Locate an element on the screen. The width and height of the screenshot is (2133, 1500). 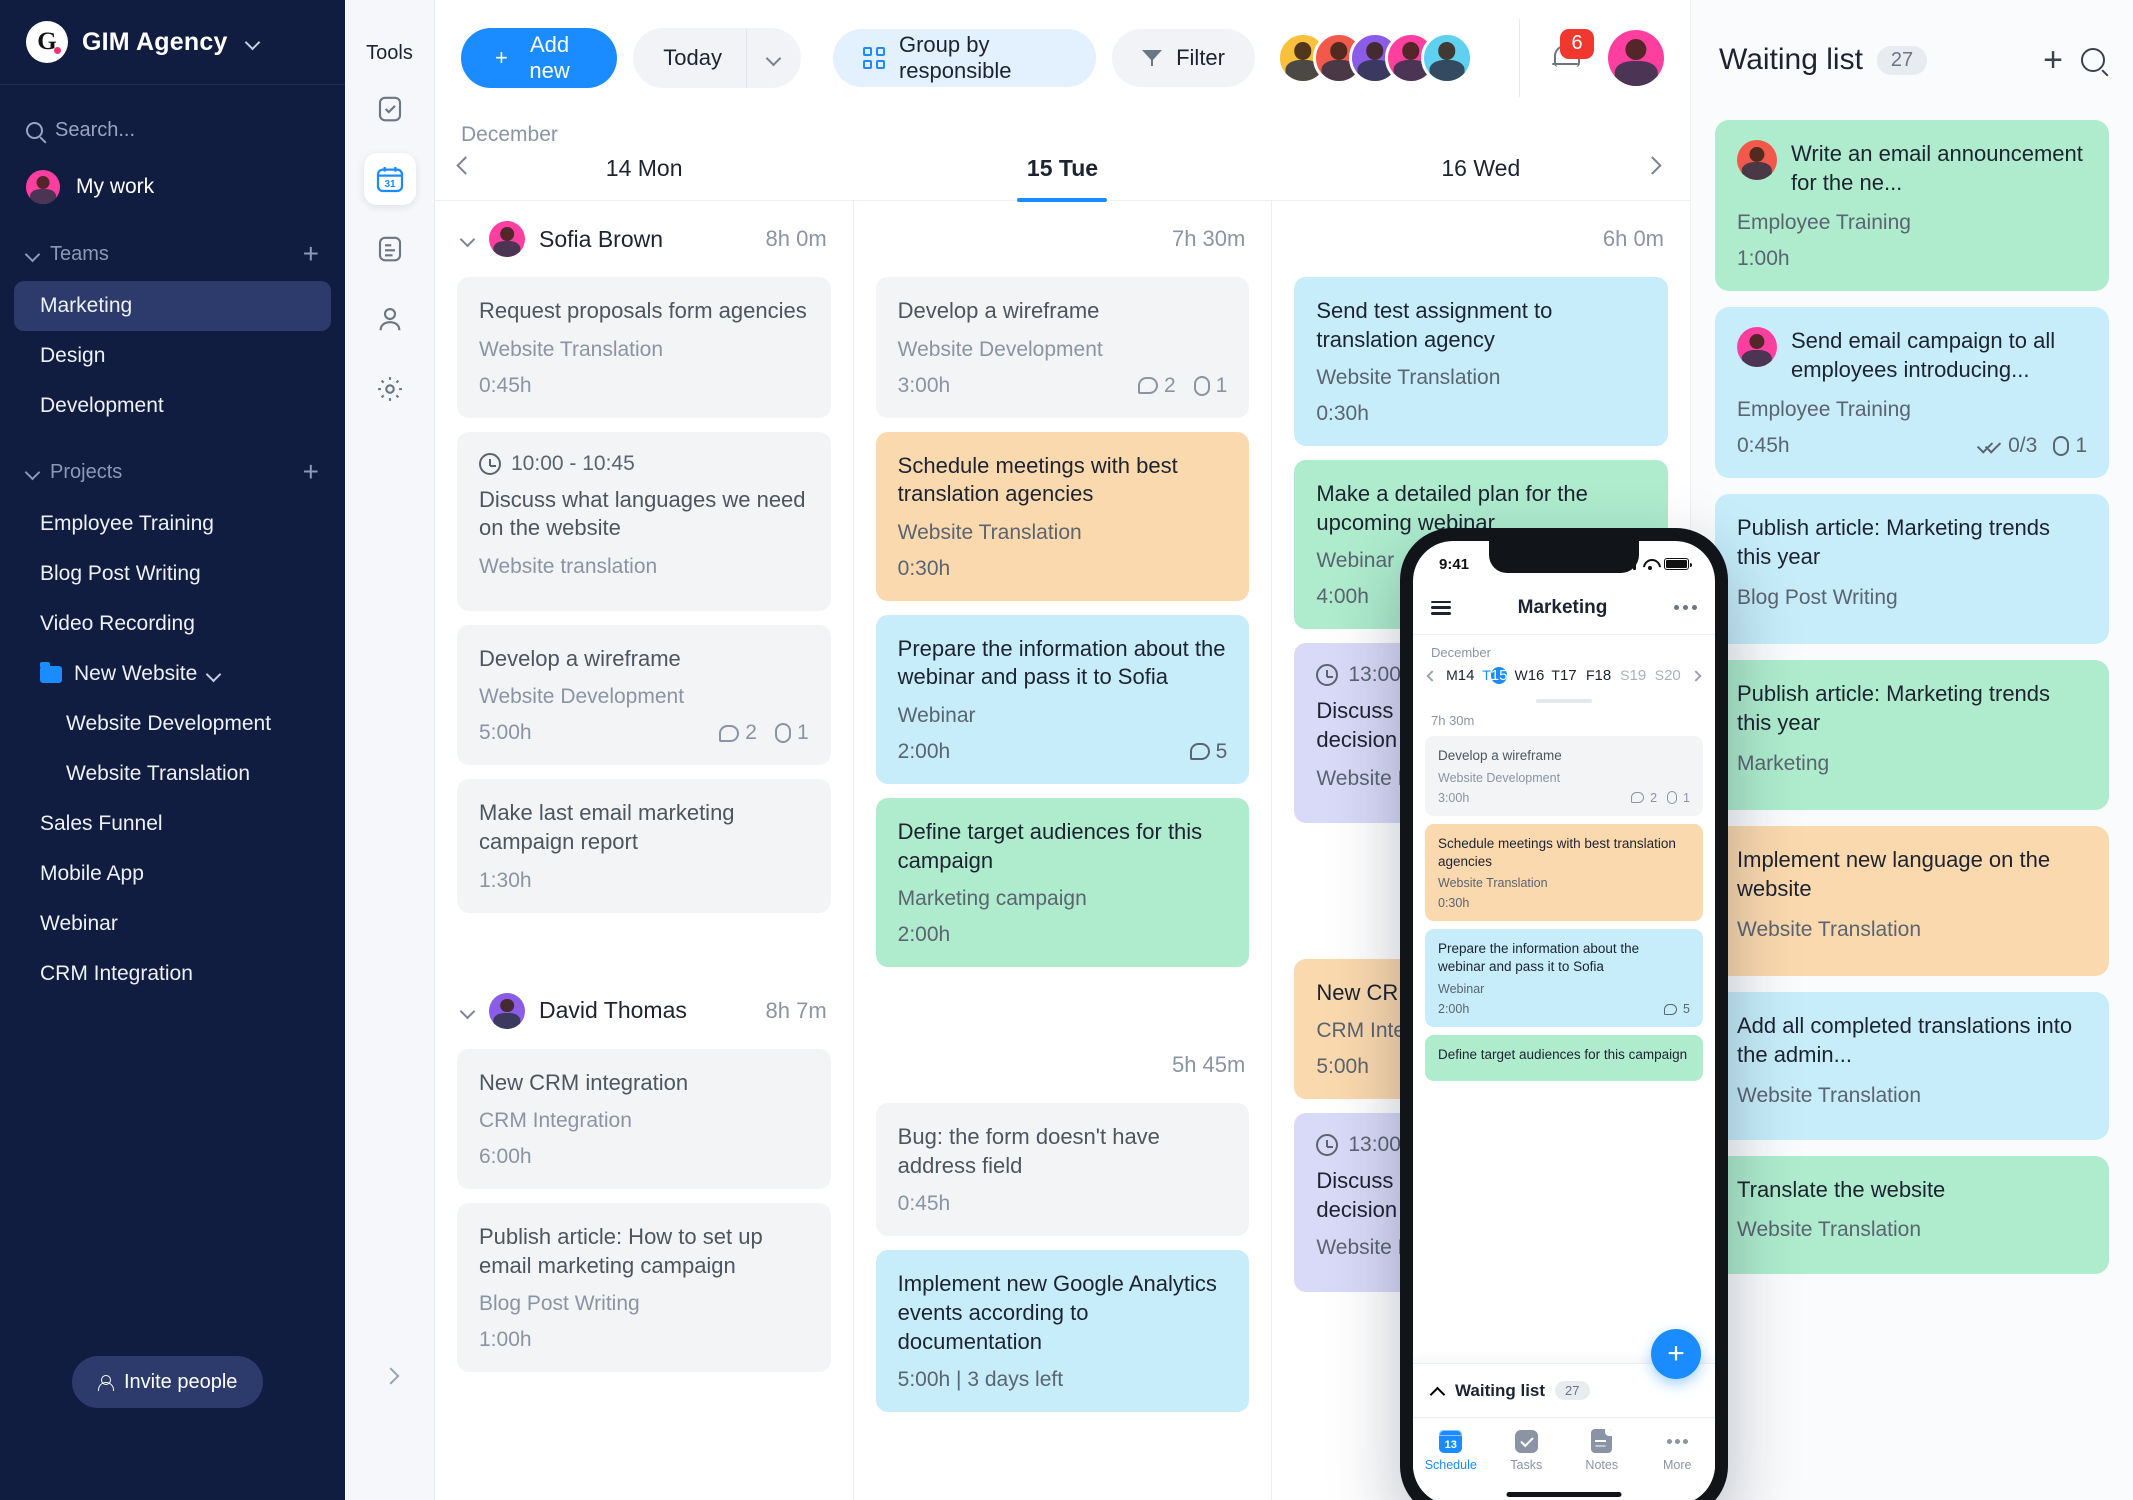
tool-notes-button is located at coordinates (390, 249).